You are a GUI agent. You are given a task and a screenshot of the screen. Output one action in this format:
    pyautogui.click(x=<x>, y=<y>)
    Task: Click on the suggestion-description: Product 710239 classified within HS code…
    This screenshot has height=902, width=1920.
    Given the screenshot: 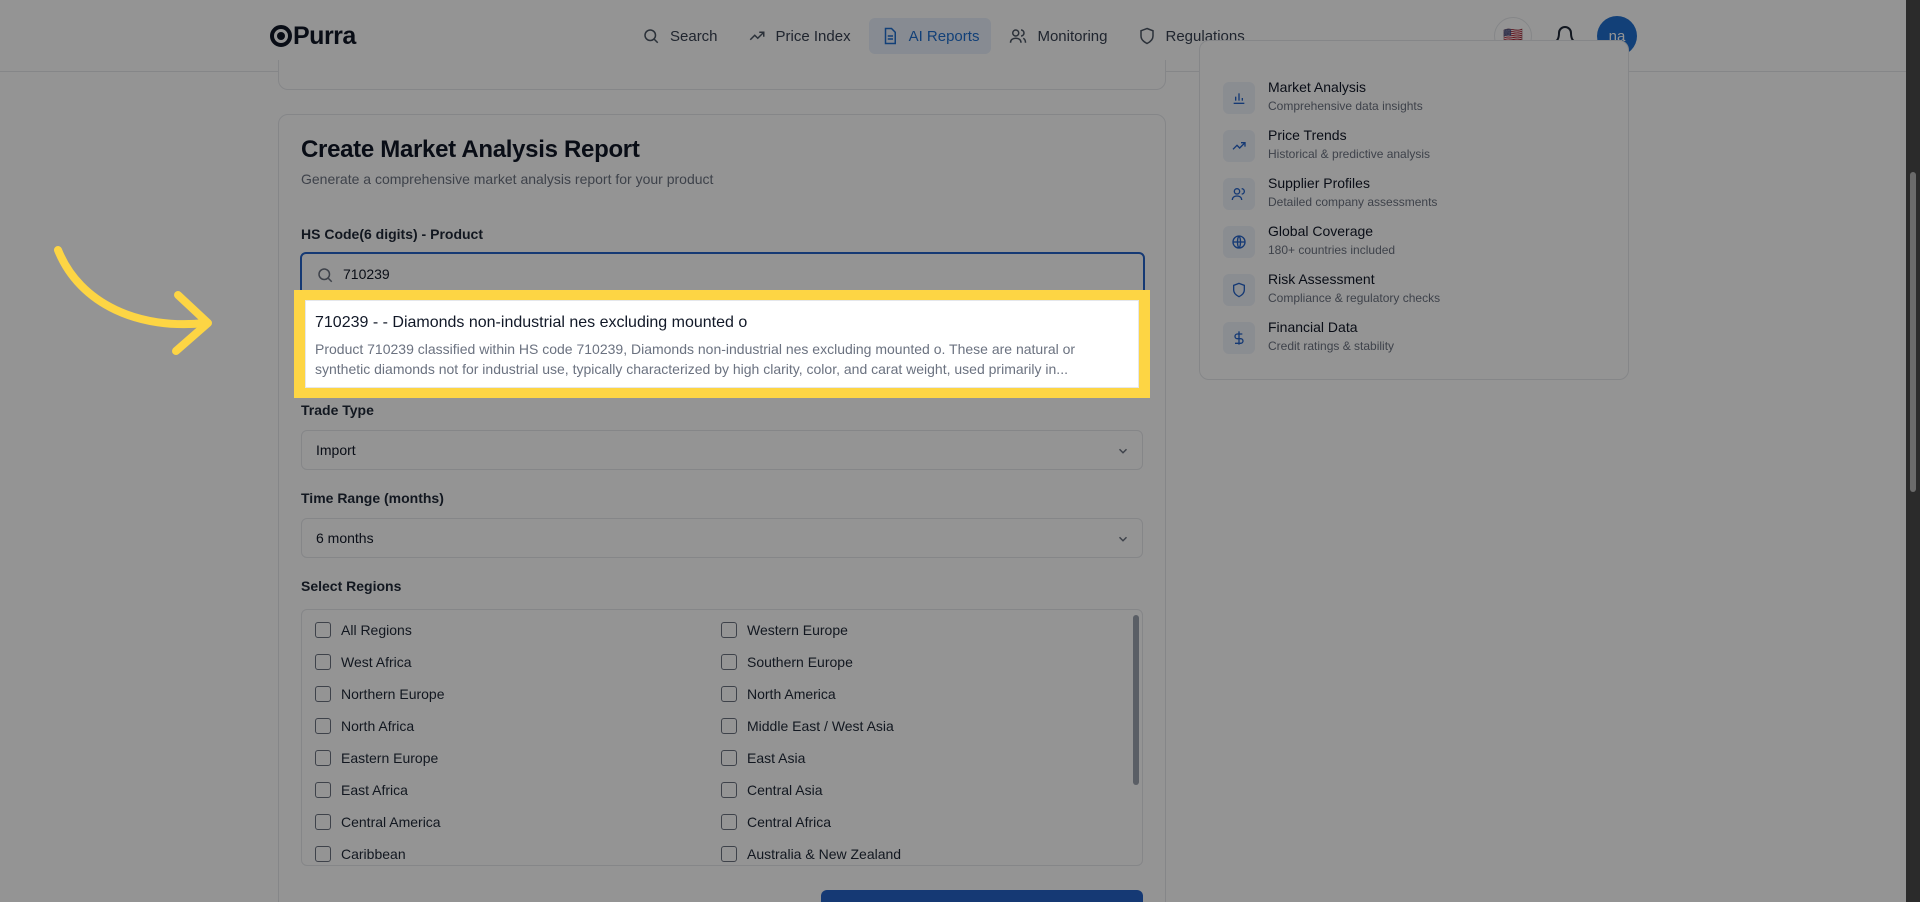 What is the action you would take?
    pyautogui.click(x=725, y=359)
    